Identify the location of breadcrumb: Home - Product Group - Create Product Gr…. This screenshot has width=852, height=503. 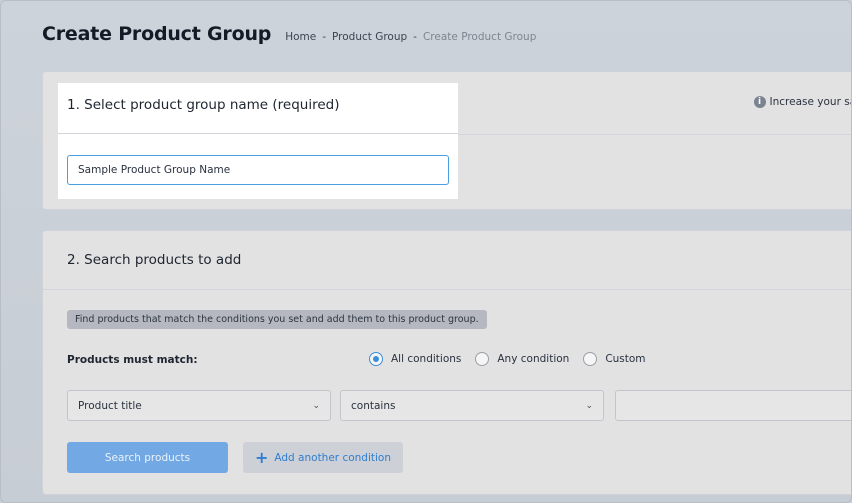
(410, 37).